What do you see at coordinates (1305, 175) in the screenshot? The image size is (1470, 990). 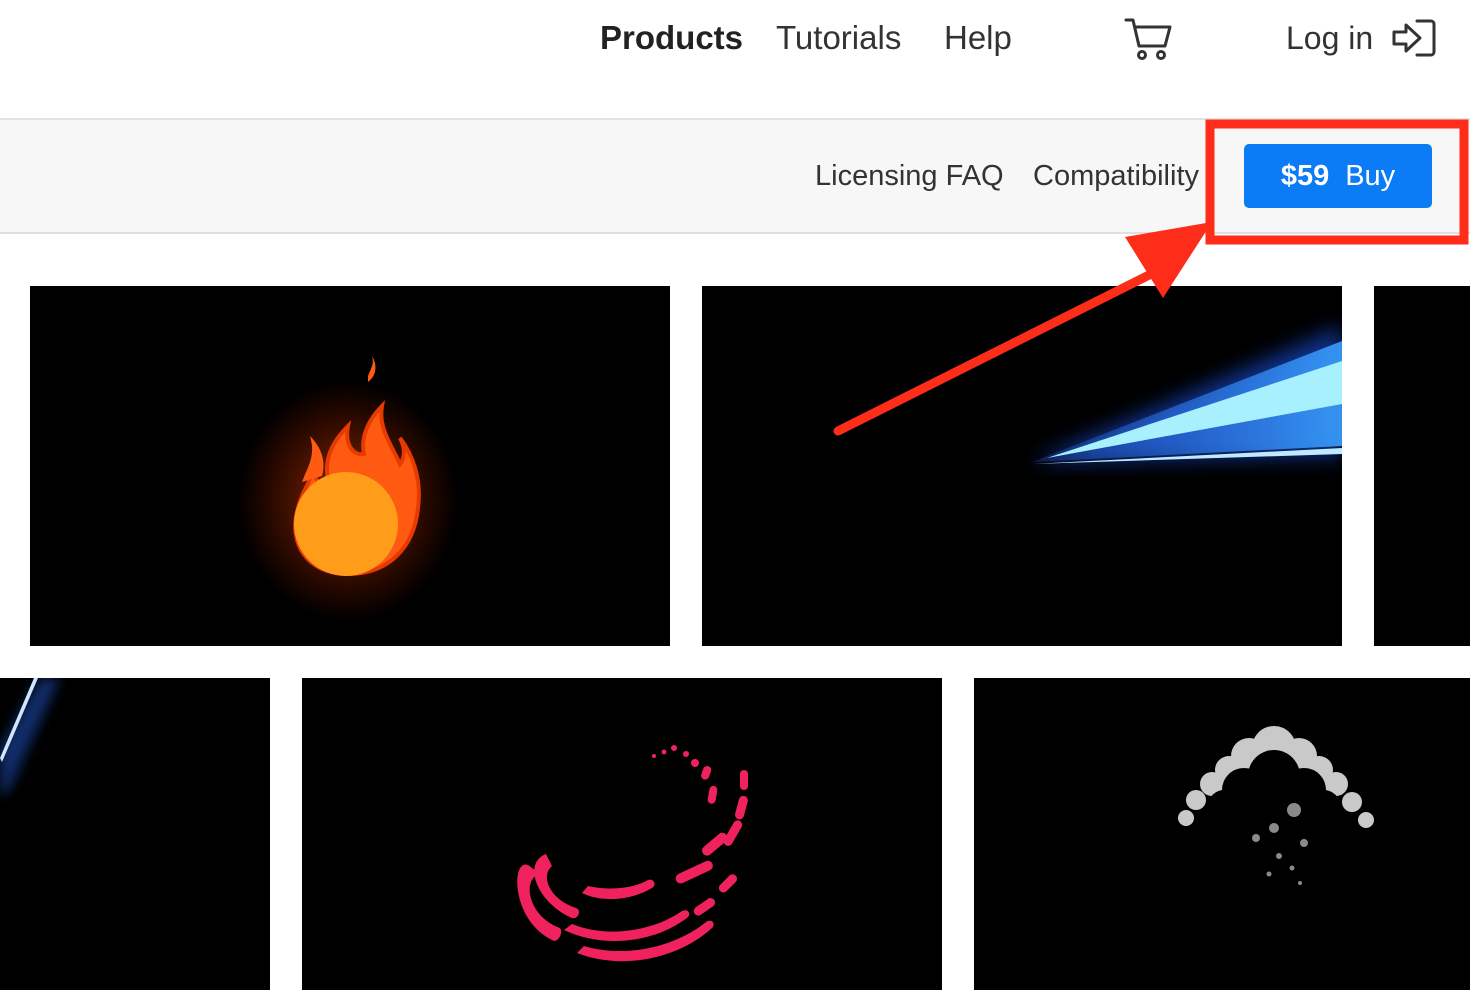 I see `buy-price: $59` at bounding box center [1305, 175].